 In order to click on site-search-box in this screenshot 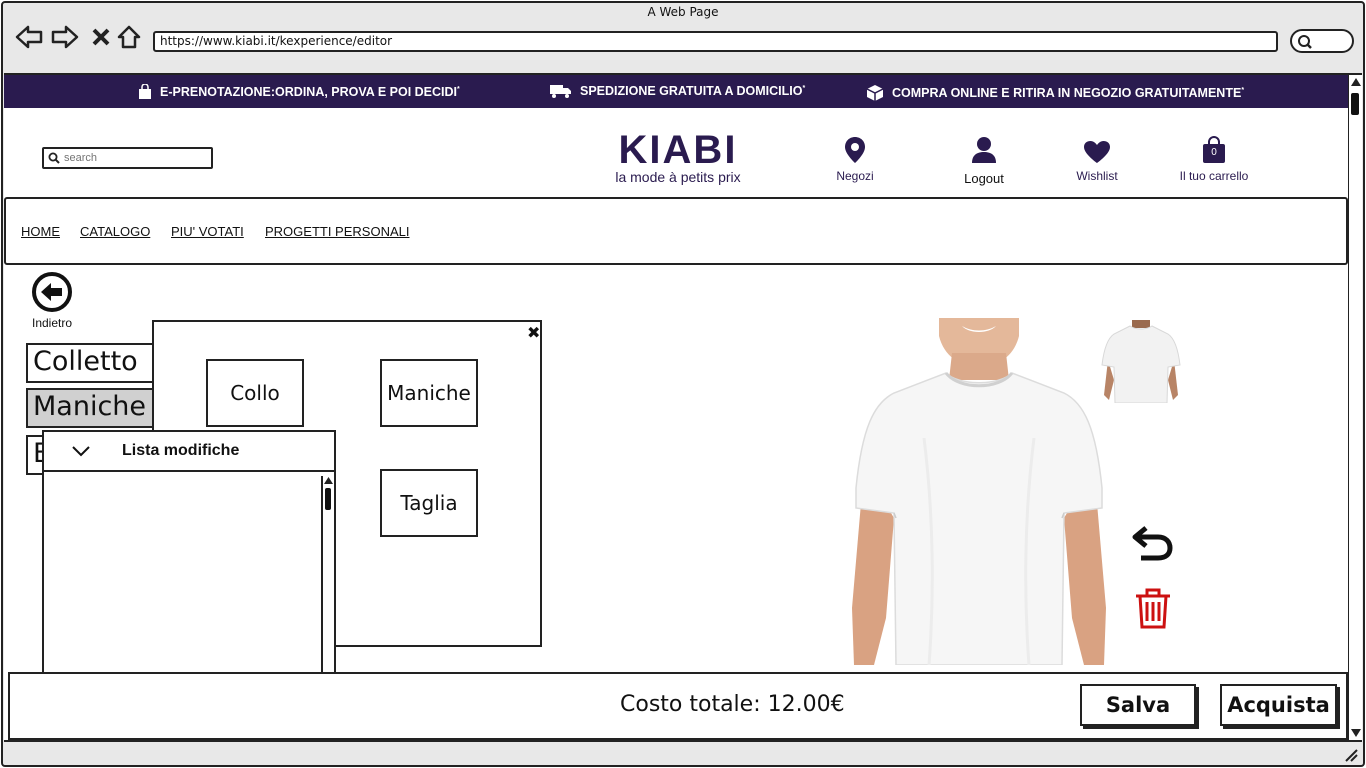, I will do `click(127, 158)`.